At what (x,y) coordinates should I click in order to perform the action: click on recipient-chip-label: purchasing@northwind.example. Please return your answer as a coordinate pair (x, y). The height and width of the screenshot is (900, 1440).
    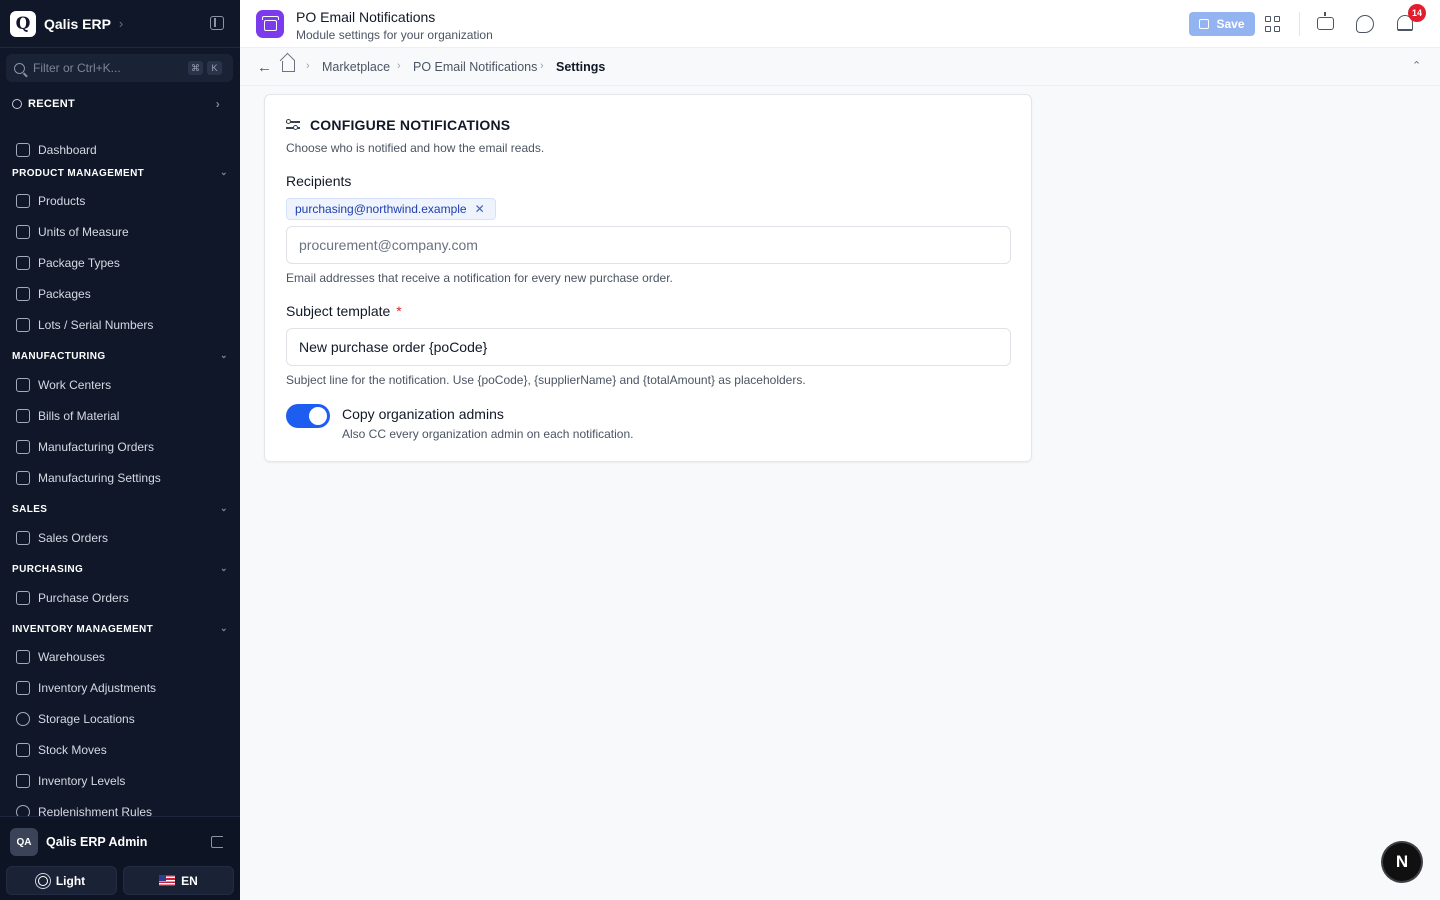
    Looking at the image, I should click on (381, 209).